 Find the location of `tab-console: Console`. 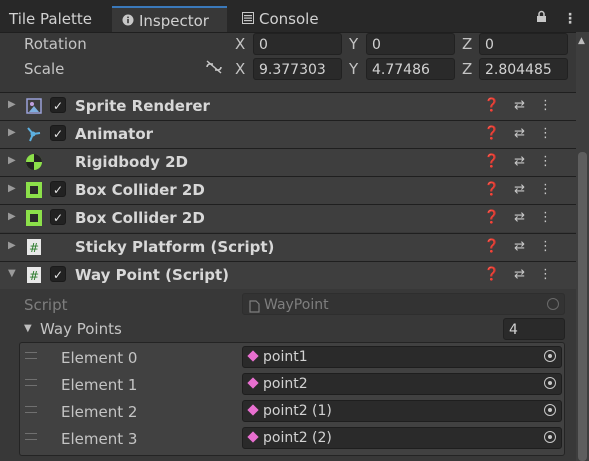

tab-console: Console is located at coordinates (282, 19).